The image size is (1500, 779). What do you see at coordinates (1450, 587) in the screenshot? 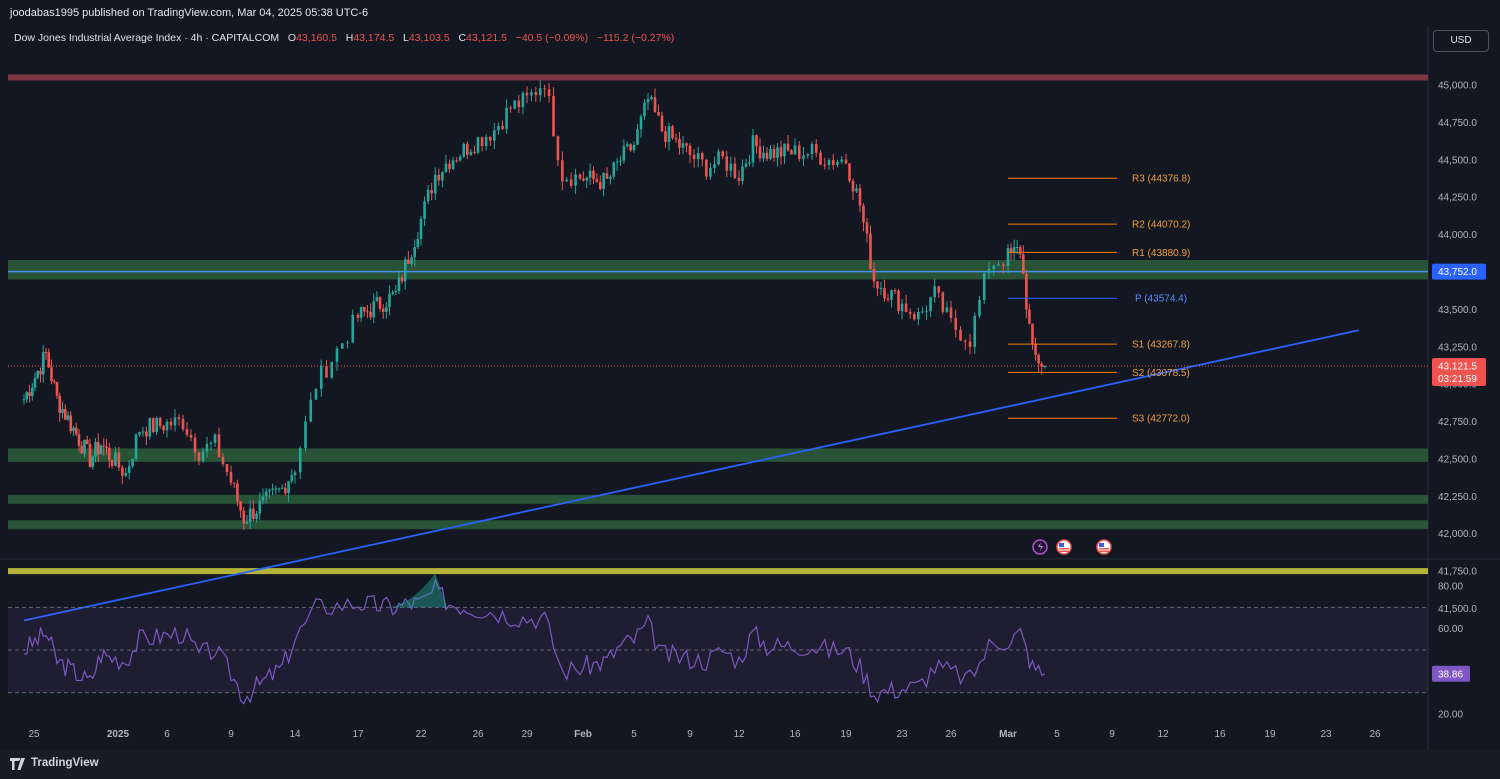
I see `rsi-tick-label: 80.00` at bounding box center [1450, 587].